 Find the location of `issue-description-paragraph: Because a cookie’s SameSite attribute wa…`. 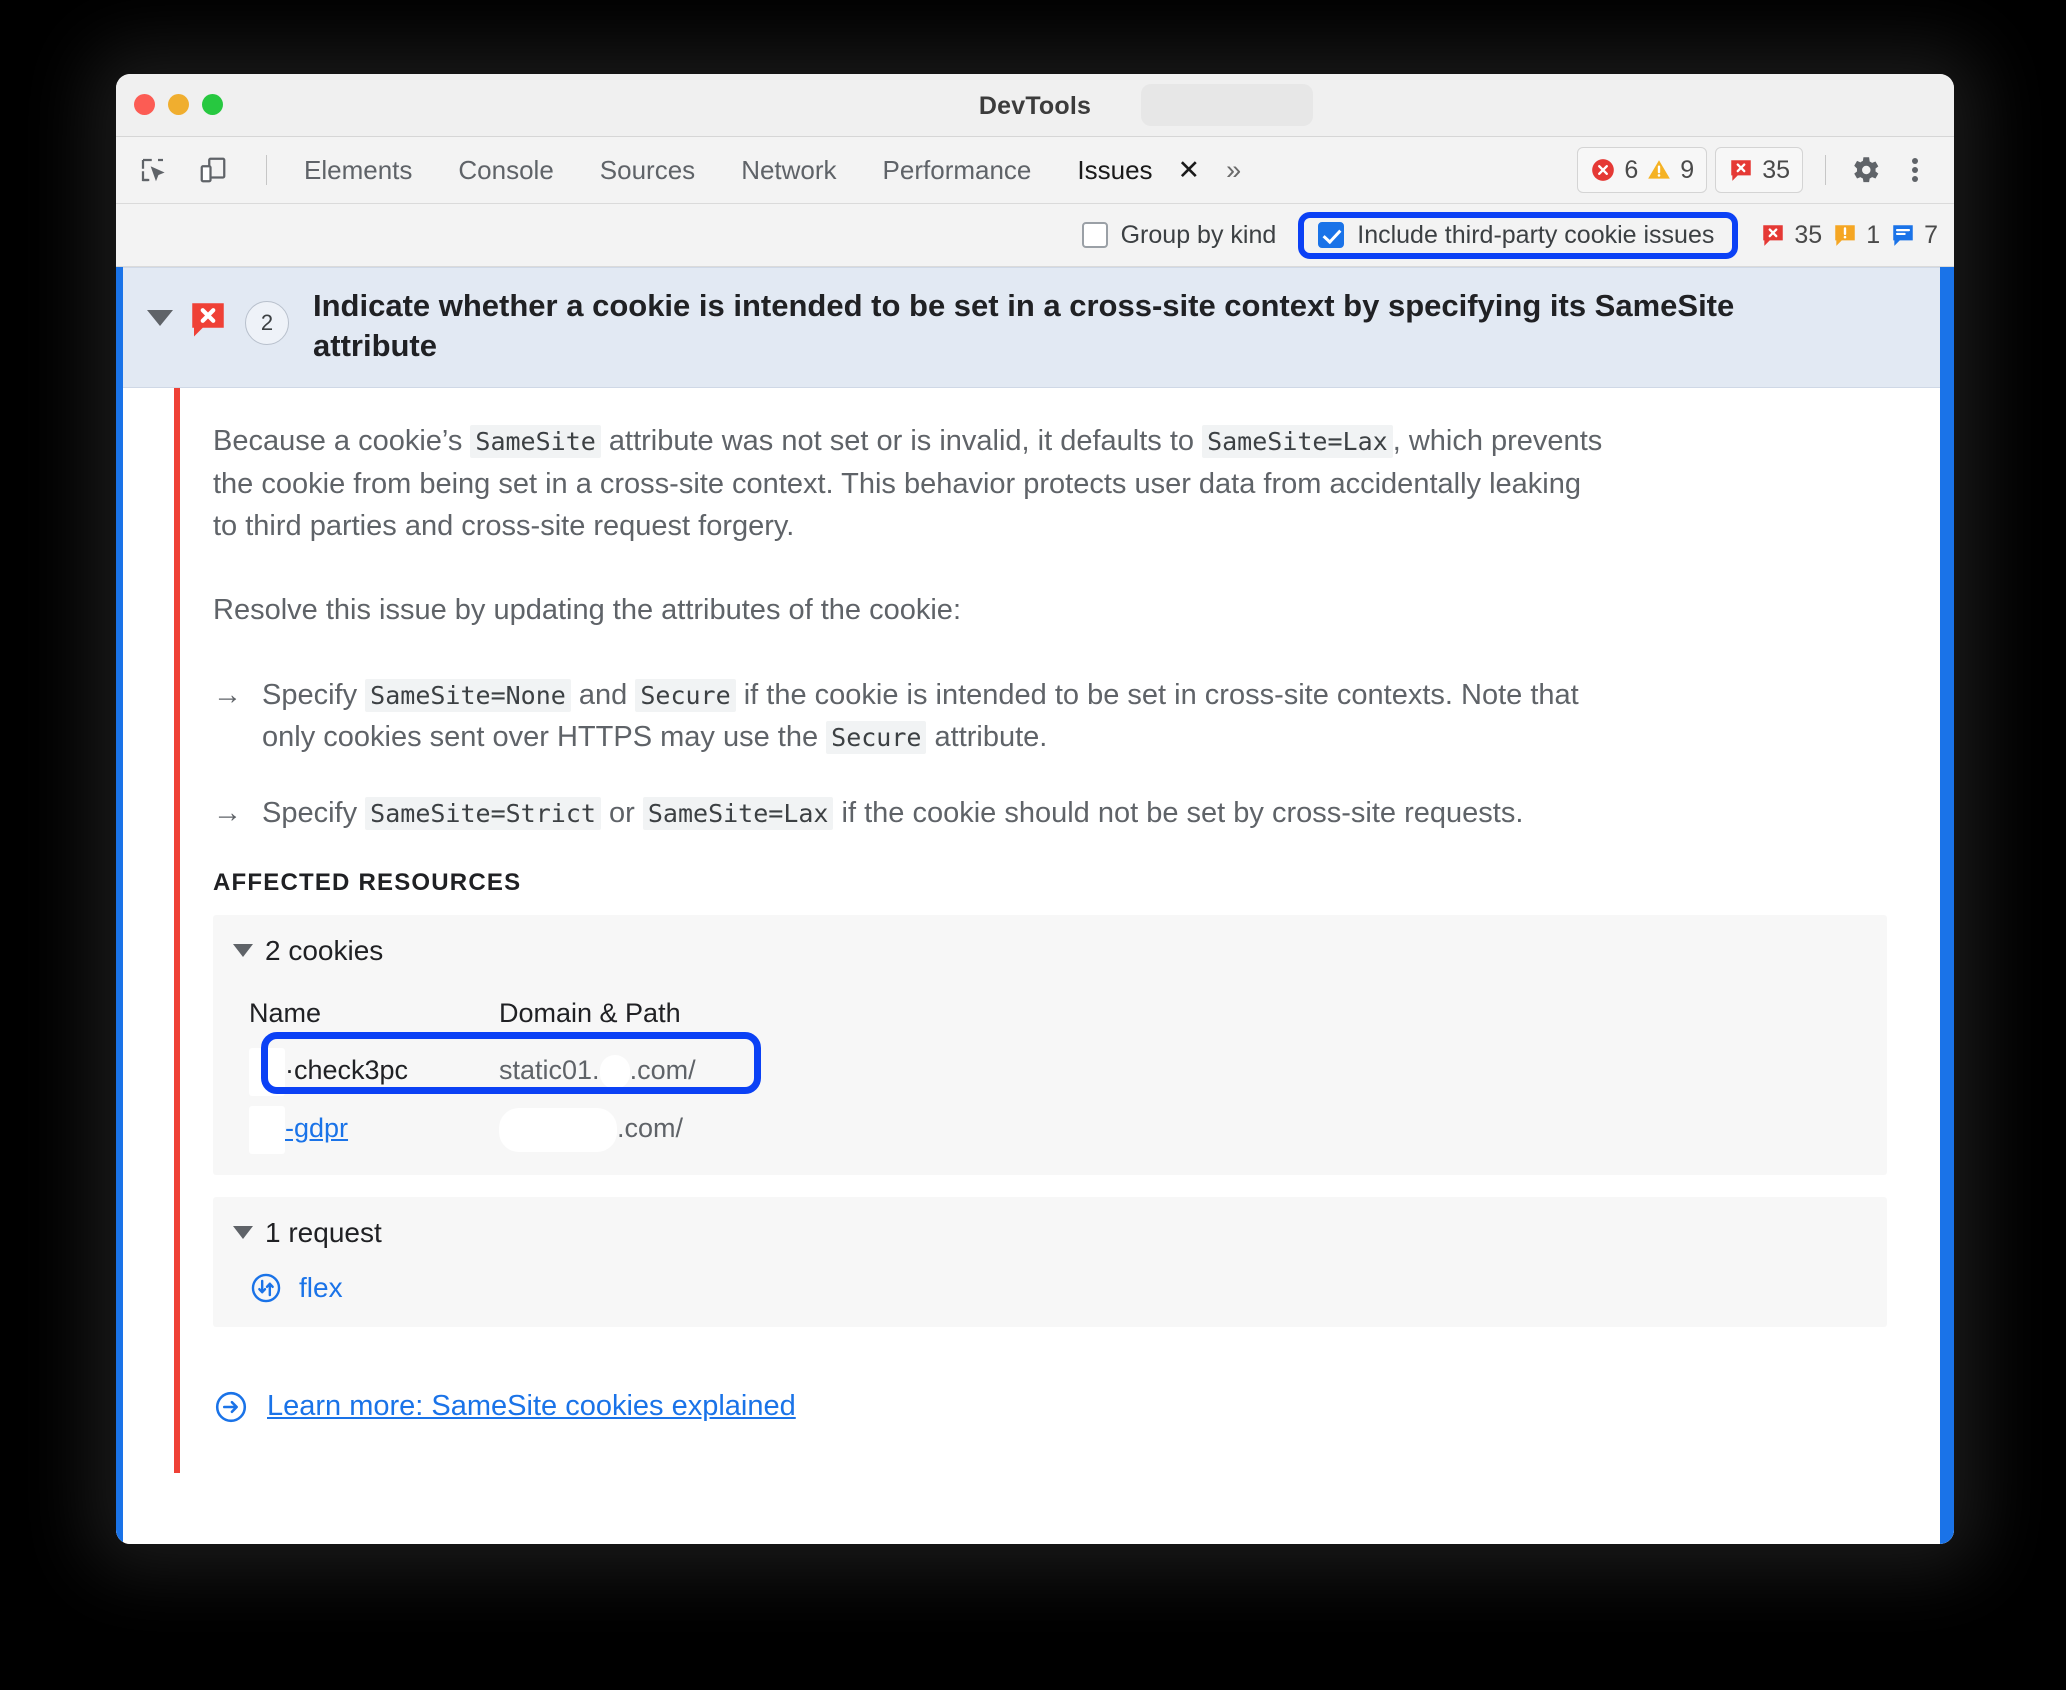

issue-description-paragraph: Because a cookie’s SameSite attribute wa… is located at coordinates (913, 483).